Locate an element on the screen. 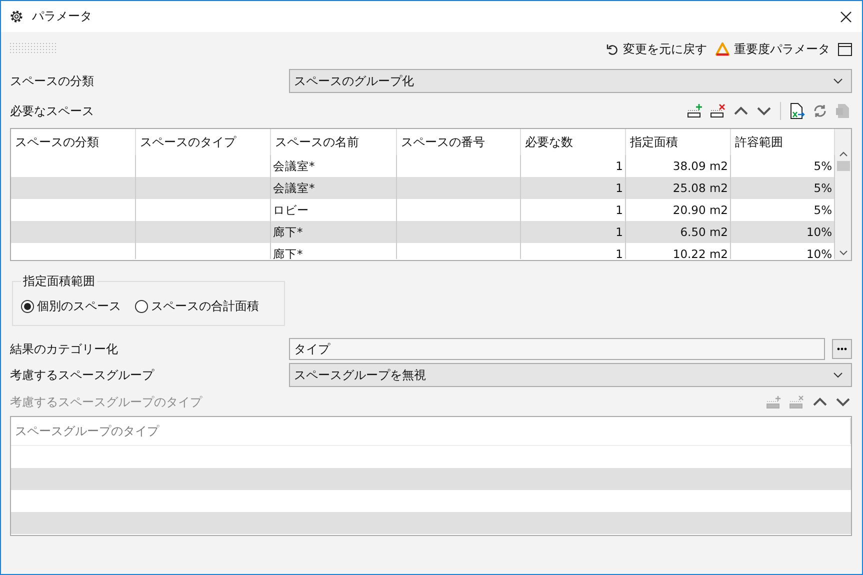 The width and height of the screenshot is (863, 575). more-button is located at coordinates (842, 349).